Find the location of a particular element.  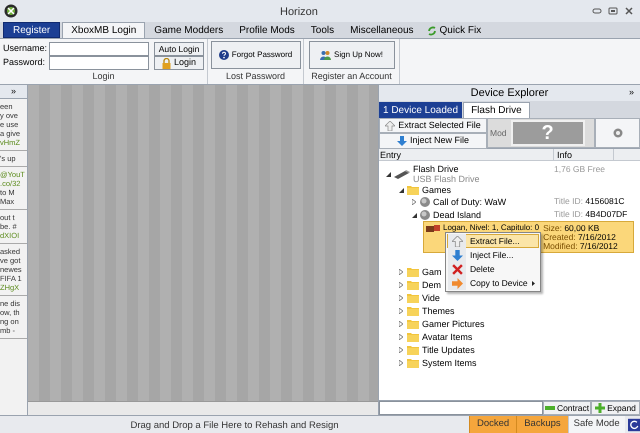

status-message: Drag and Drop a File Here to Rehash and Resign is located at coordinates (234, 426).